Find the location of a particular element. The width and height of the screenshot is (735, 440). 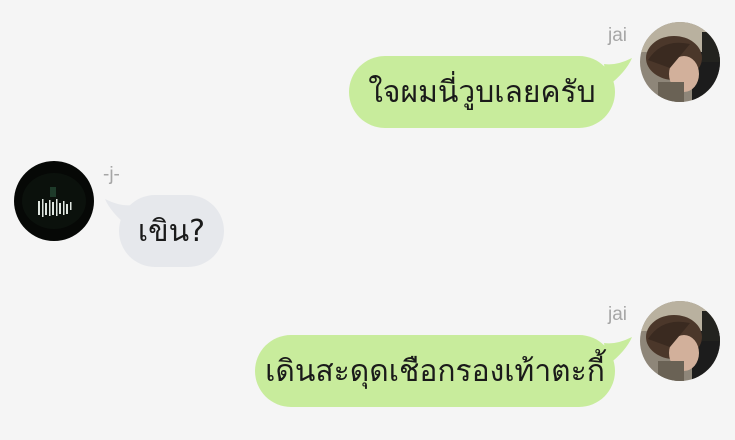

j-avatar-photo is located at coordinates (54, 201).